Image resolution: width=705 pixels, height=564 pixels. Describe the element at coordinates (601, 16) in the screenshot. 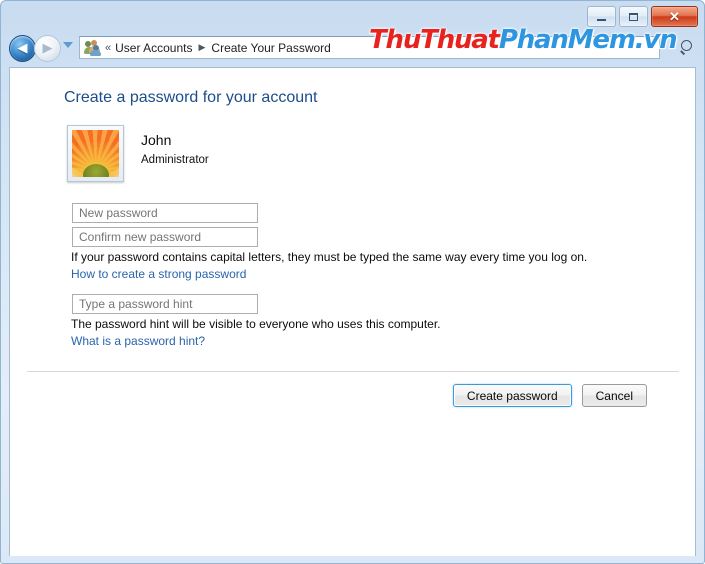

I see `minimize-button` at that location.